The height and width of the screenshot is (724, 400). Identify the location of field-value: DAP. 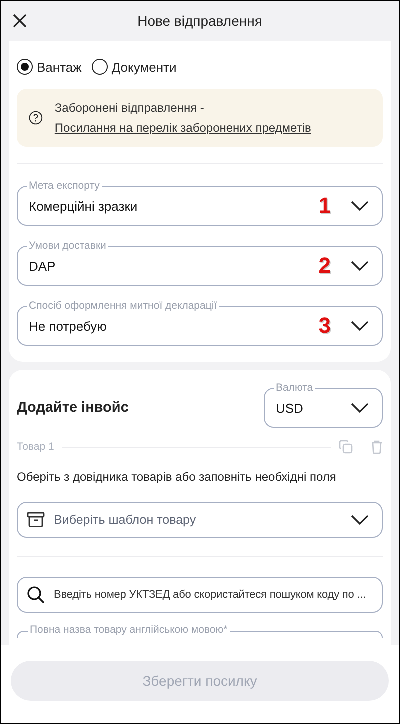
(43, 266).